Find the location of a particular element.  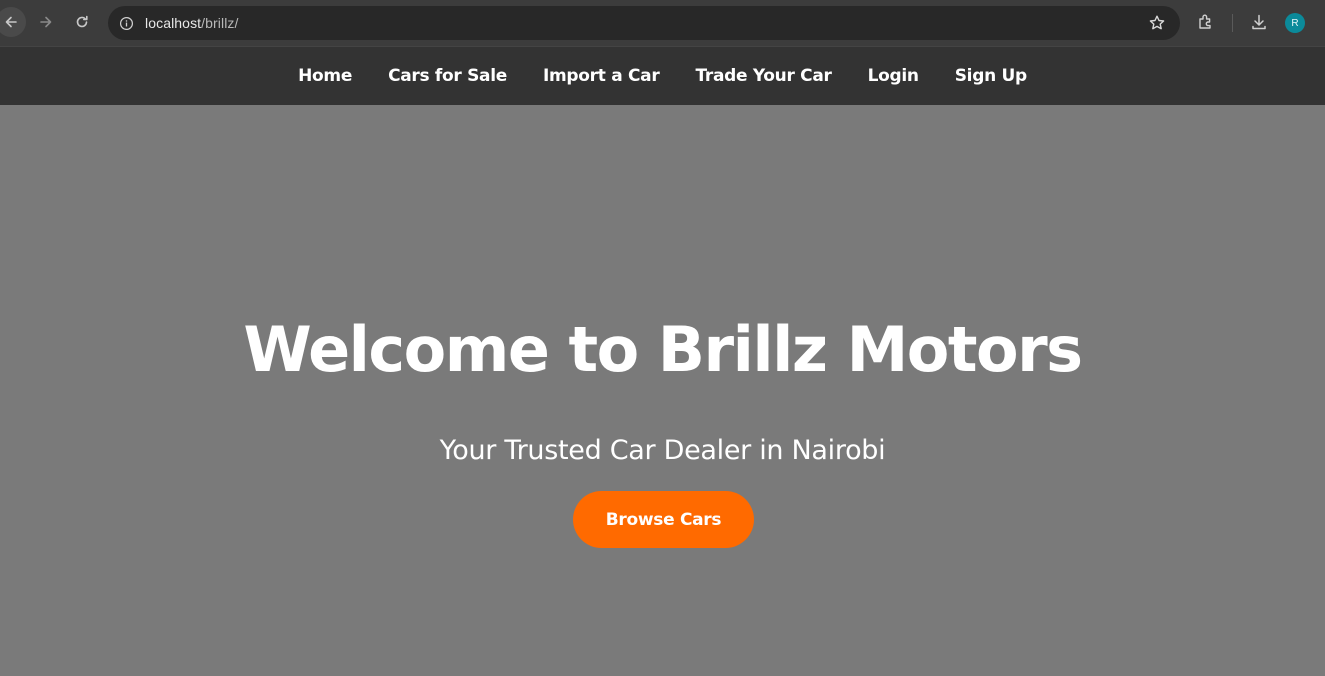

forward-arrow-icon is located at coordinates (46, 22).